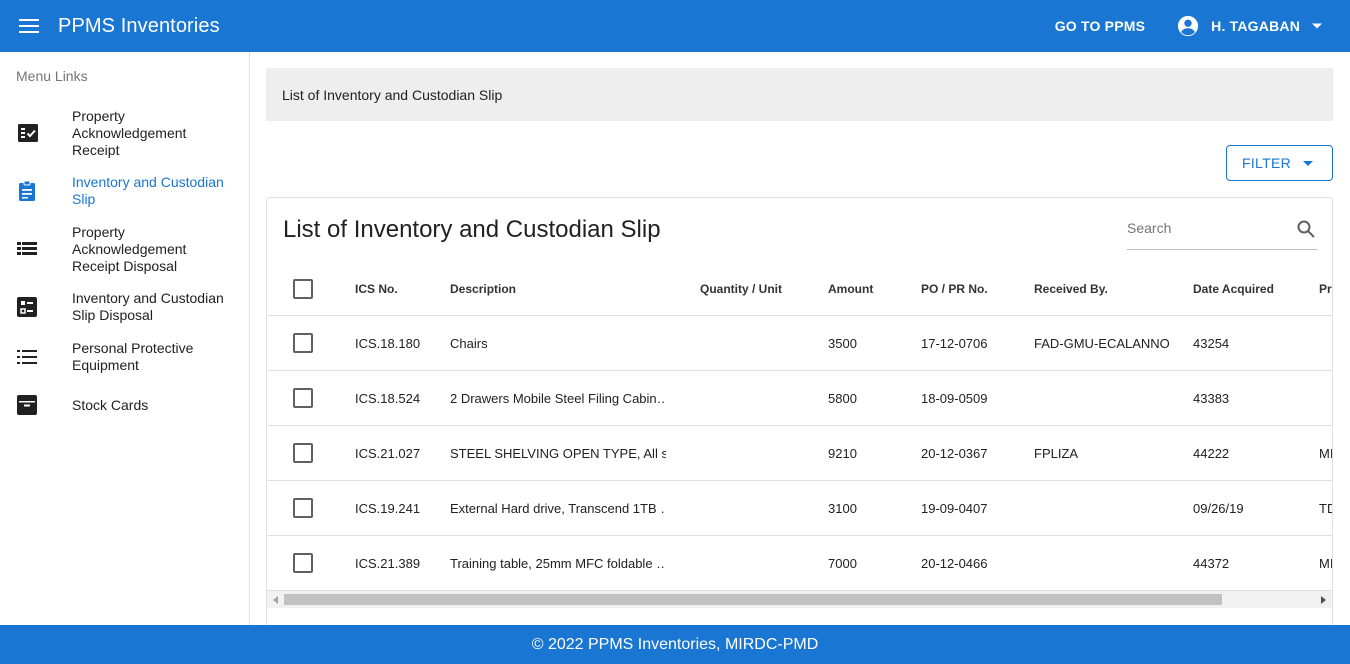 This screenshot has height=664, width=1350. Describe the element at coordinates (388, 453) in the screenshot. I see `cell-ics-no: ICS.21.027` at that location.